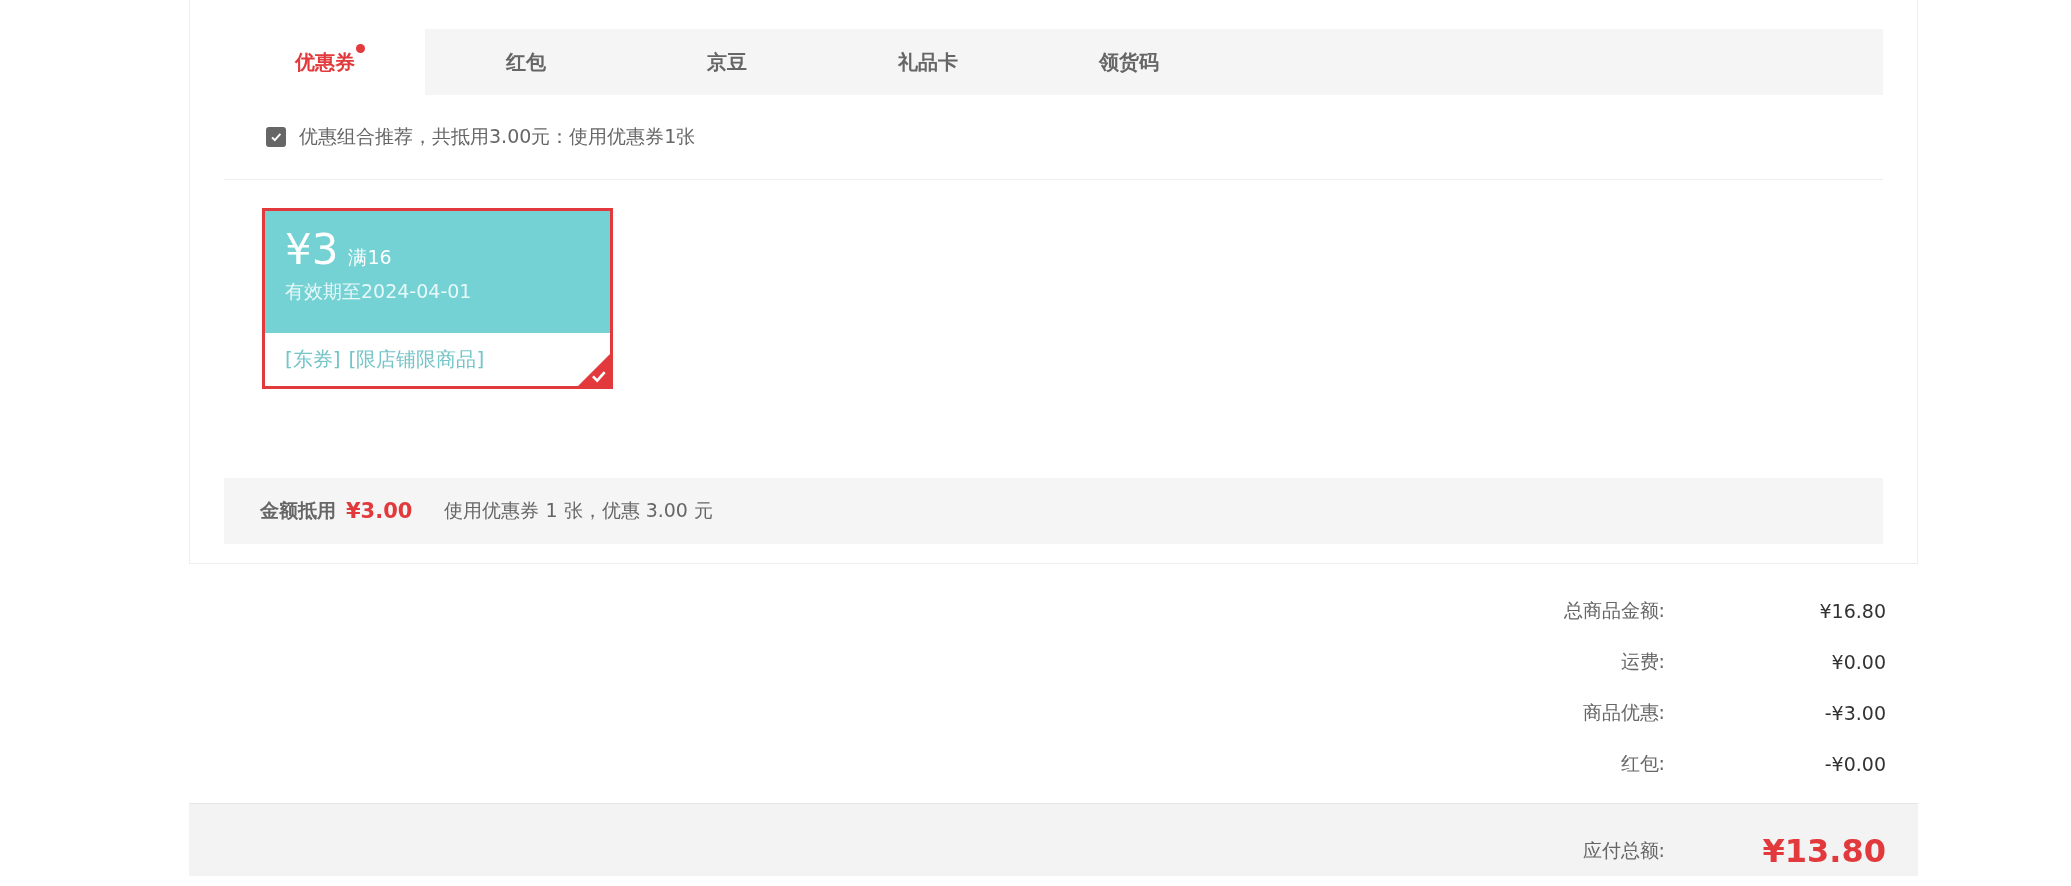  I want to click on summary-value: ¥0.00, so click(1858, 662).